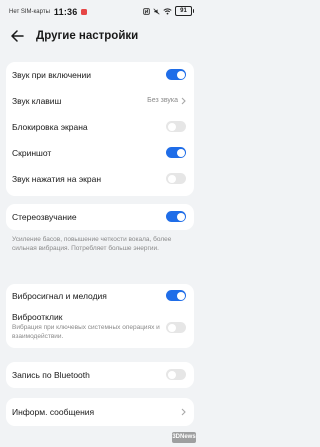 The image size is (320, 447). I want to click on notification-icon, so click(84, 12).